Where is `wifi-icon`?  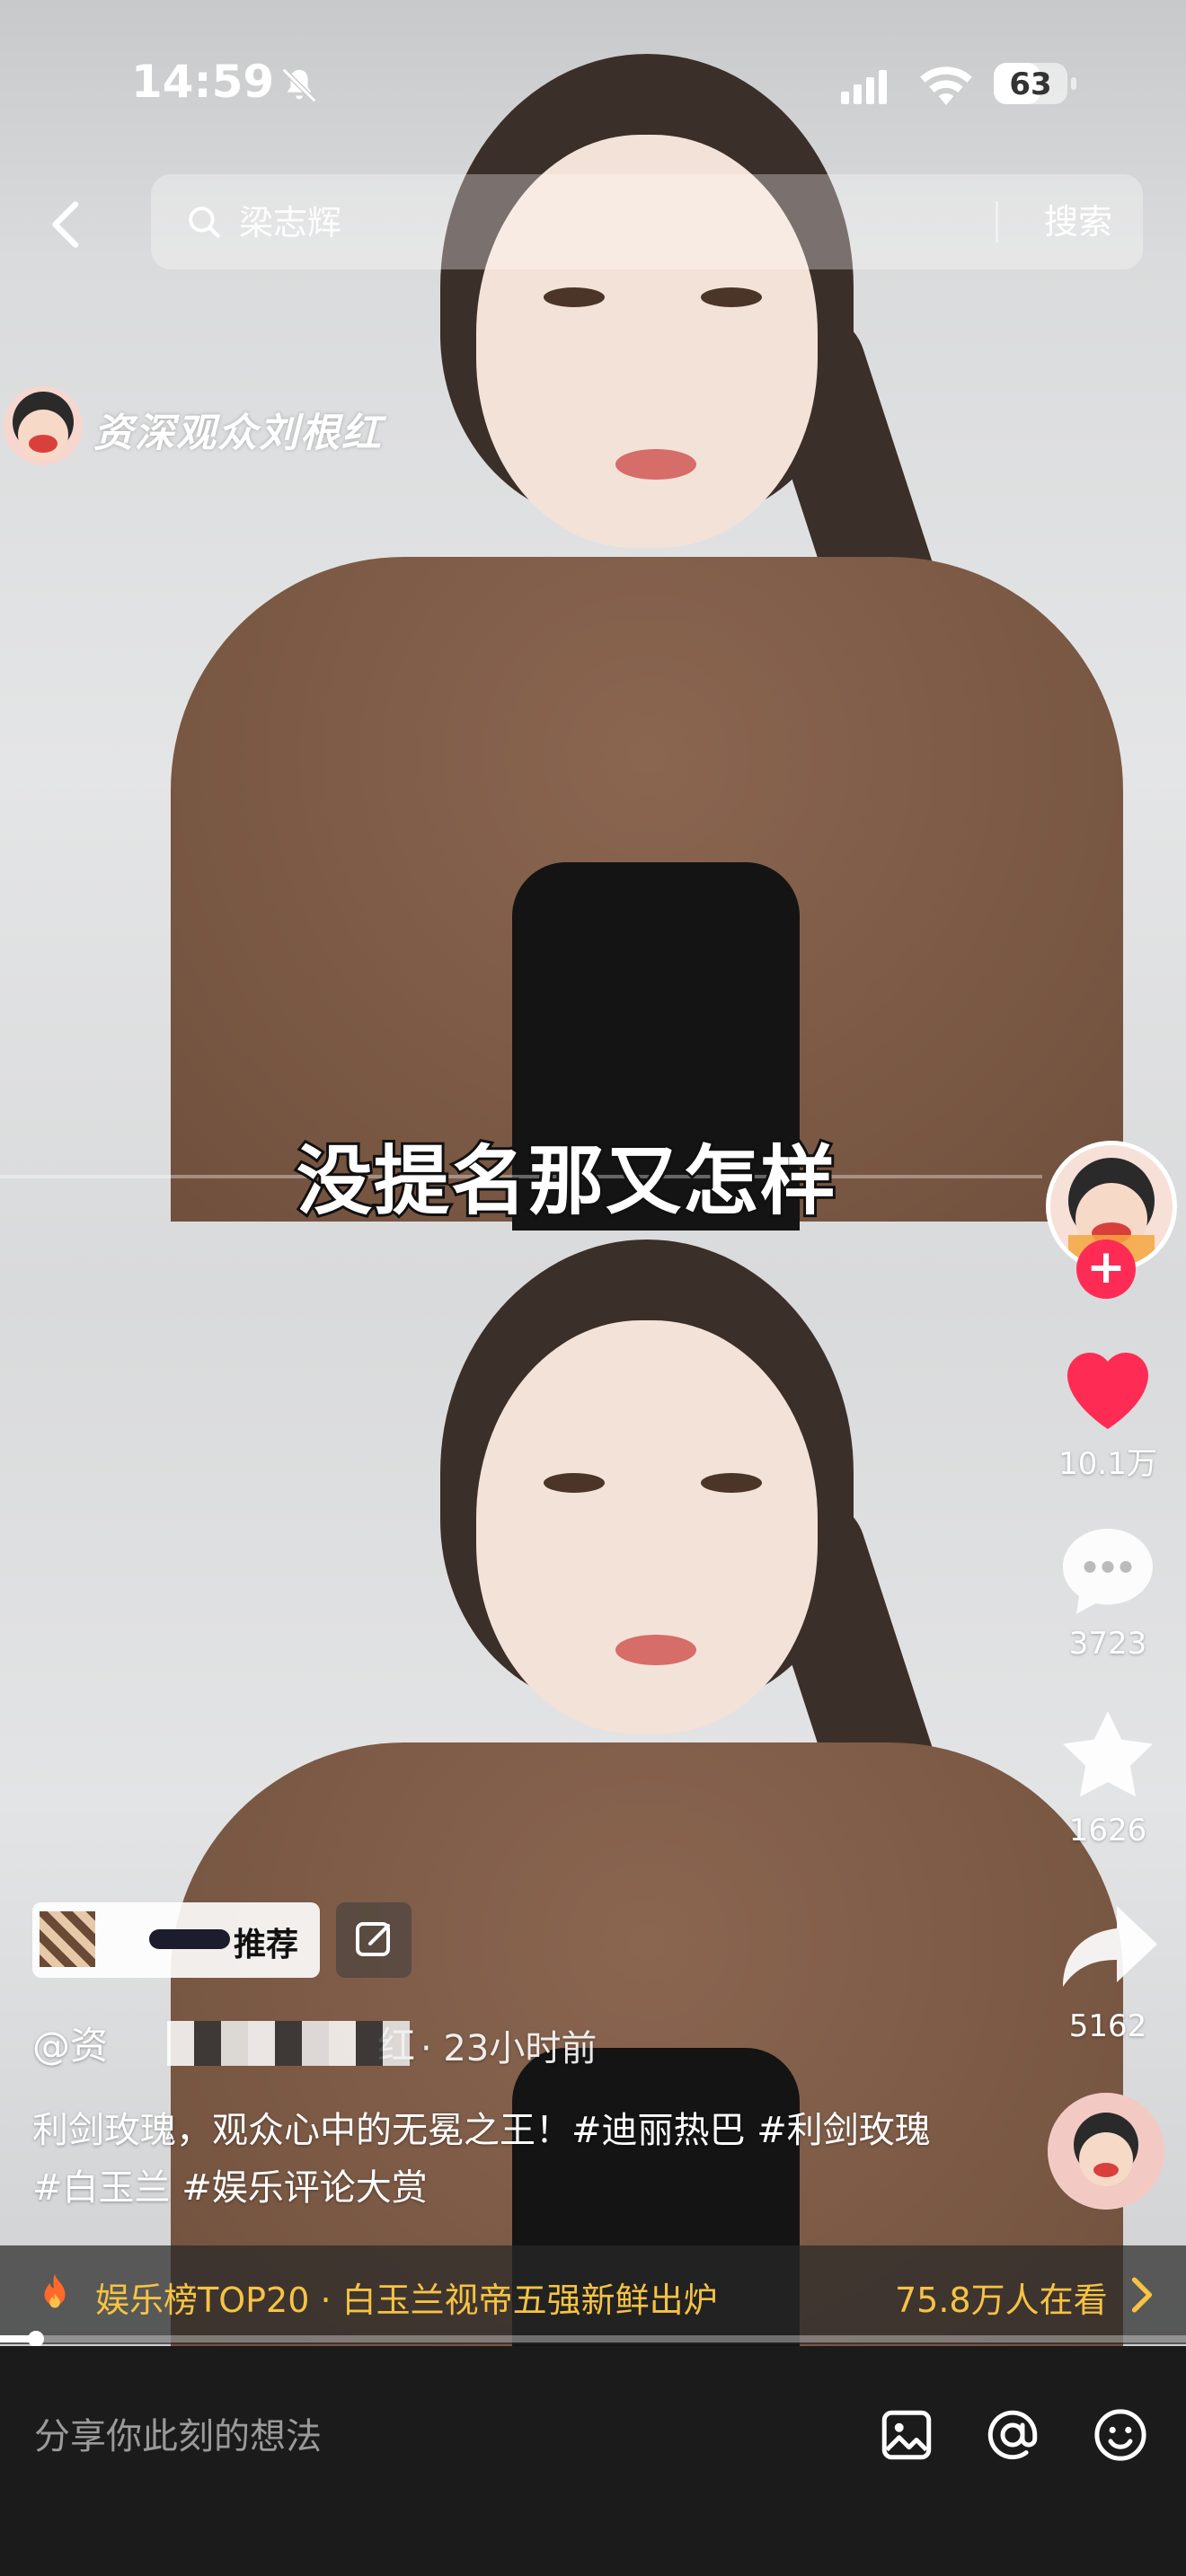 wifi-icon is located at coordinates (946, 85).